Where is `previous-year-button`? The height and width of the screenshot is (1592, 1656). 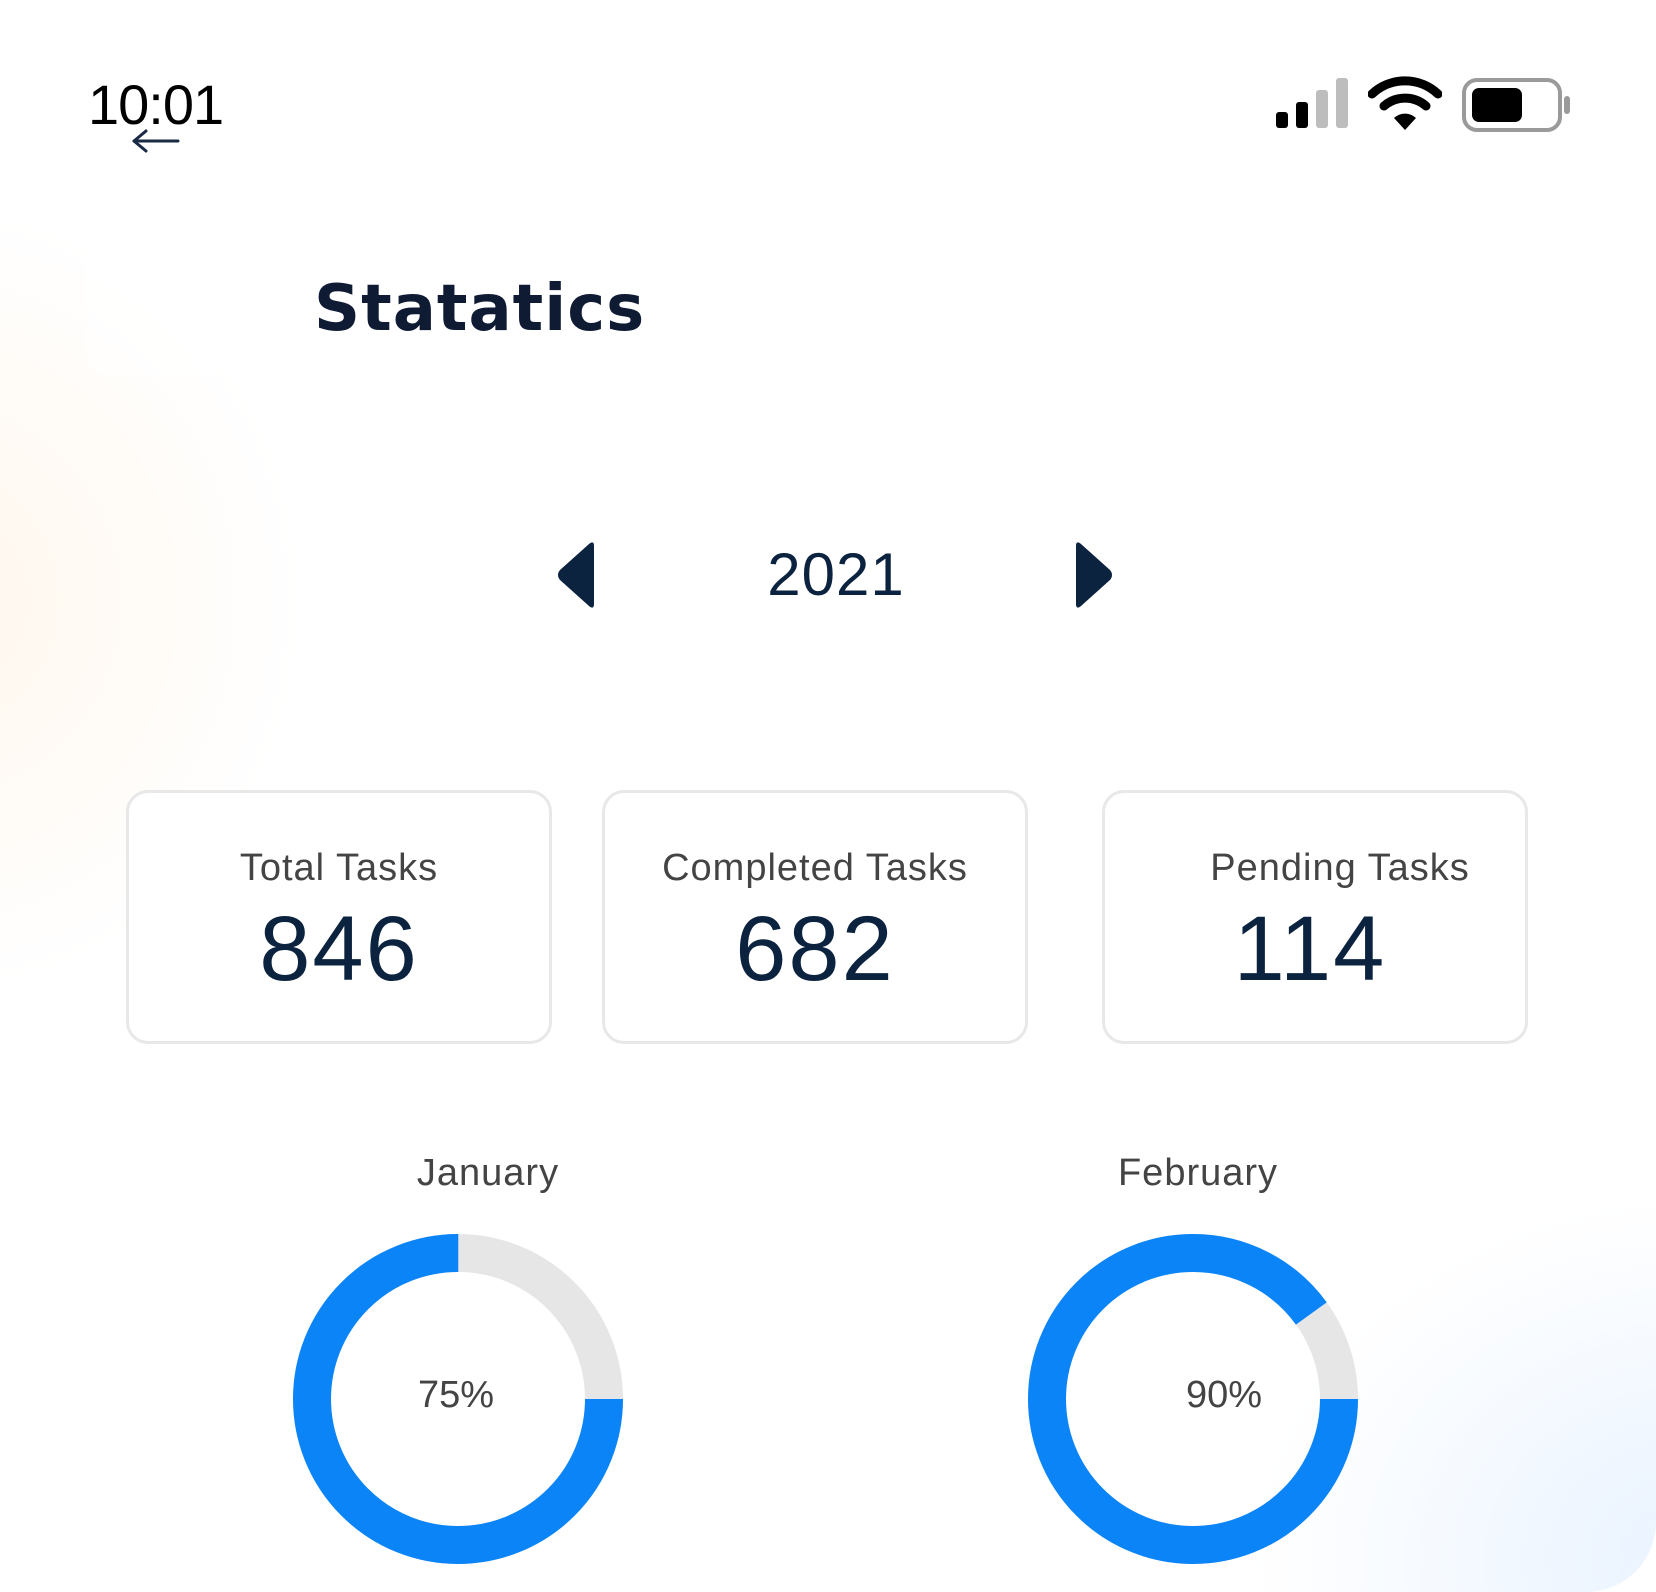 previous-year-button is located at coordinates (577, 575).